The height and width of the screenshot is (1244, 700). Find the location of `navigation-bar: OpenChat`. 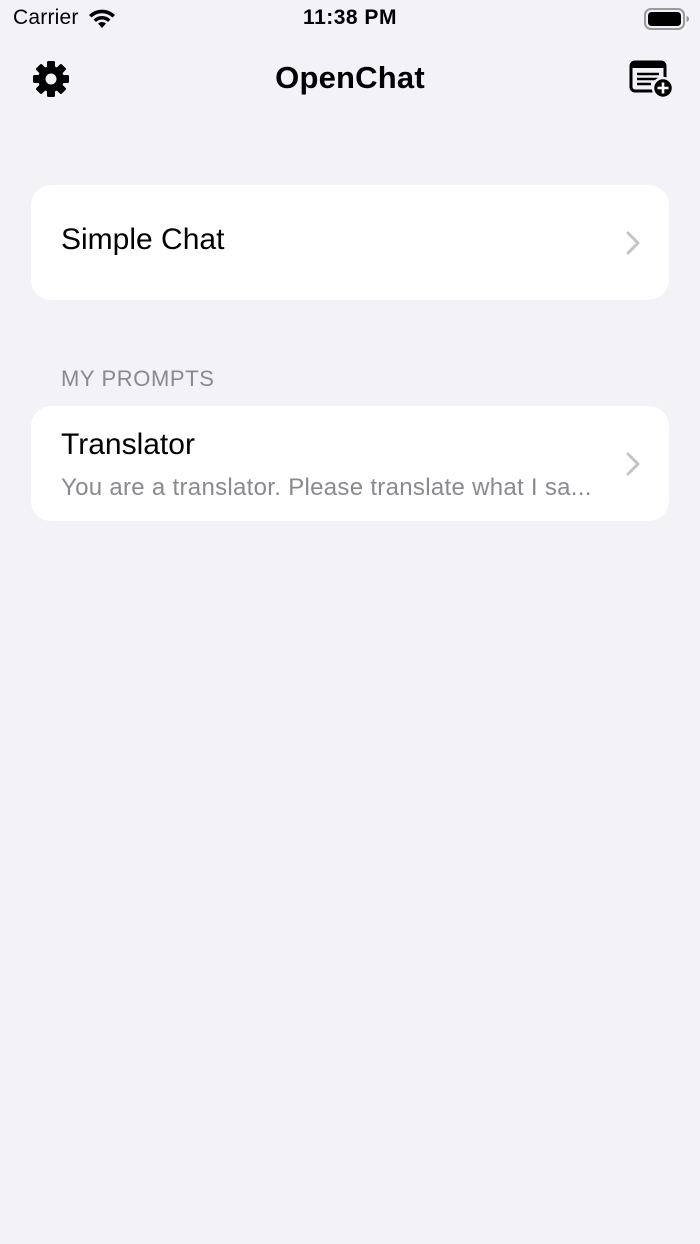

navigation-bar: OpenChat is located at coordinates (350, 79).